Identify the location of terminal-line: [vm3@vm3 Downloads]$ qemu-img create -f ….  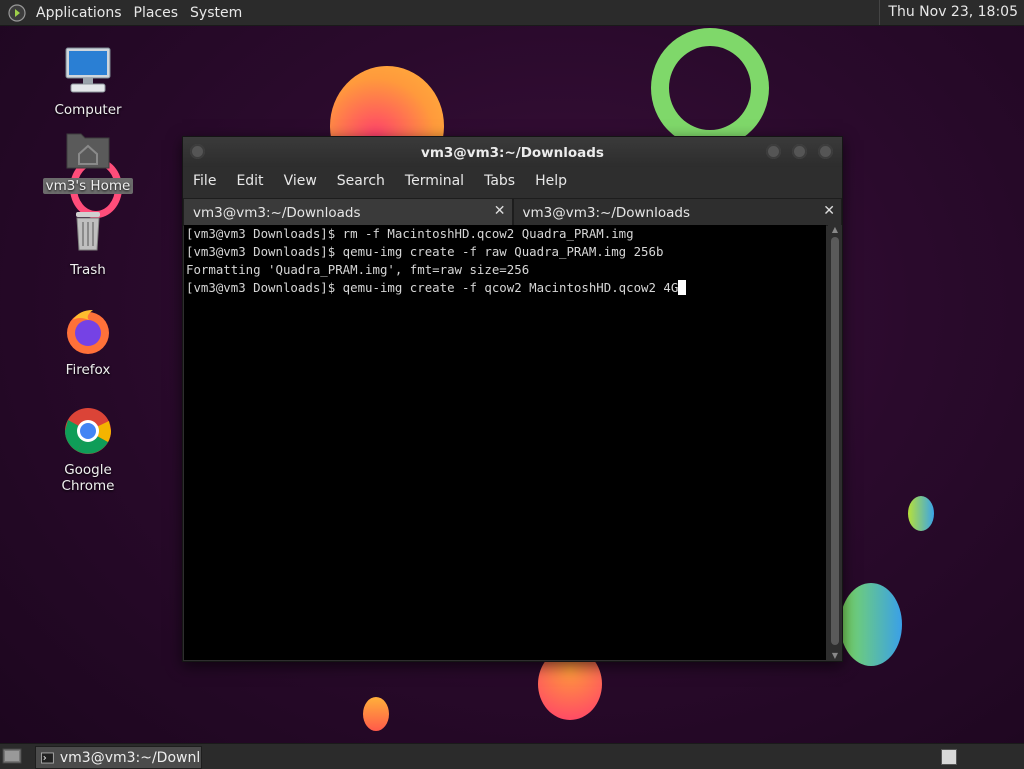
(425, 251).